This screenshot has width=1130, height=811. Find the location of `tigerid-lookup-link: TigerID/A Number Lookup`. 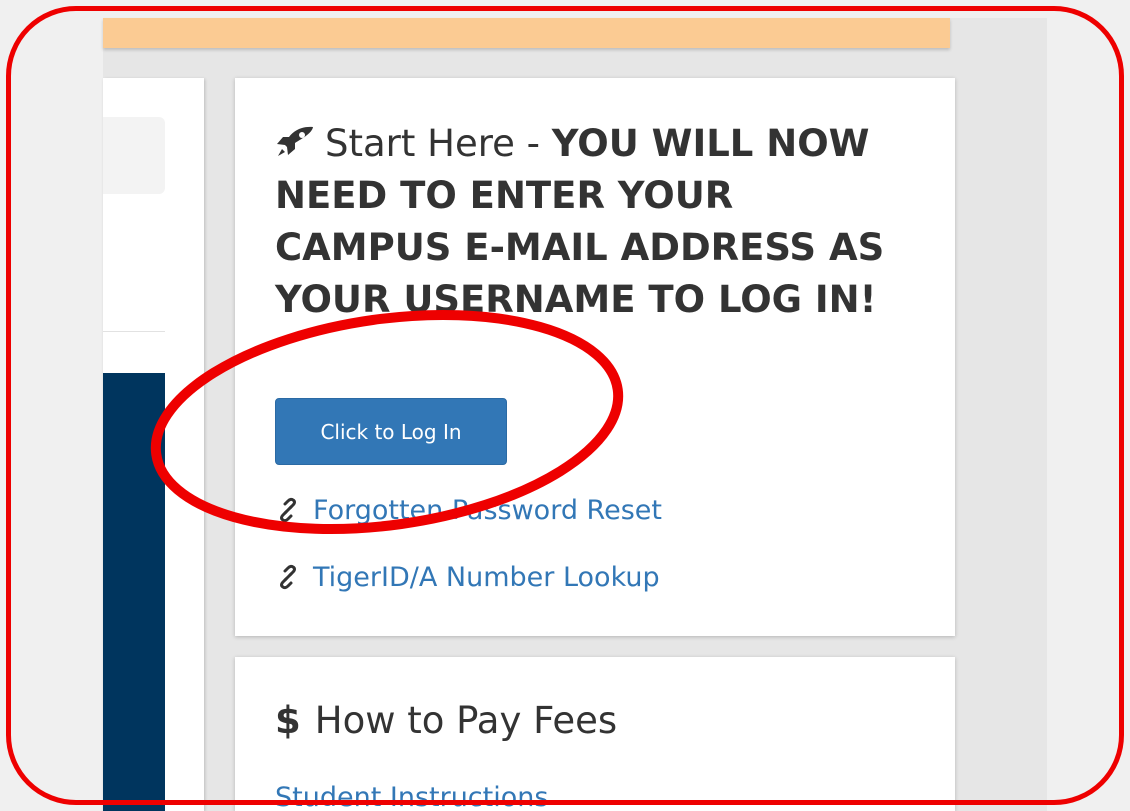

tigerid-lookup-link: TigerID/A Number Lookup is located at coordinates (467, 577).